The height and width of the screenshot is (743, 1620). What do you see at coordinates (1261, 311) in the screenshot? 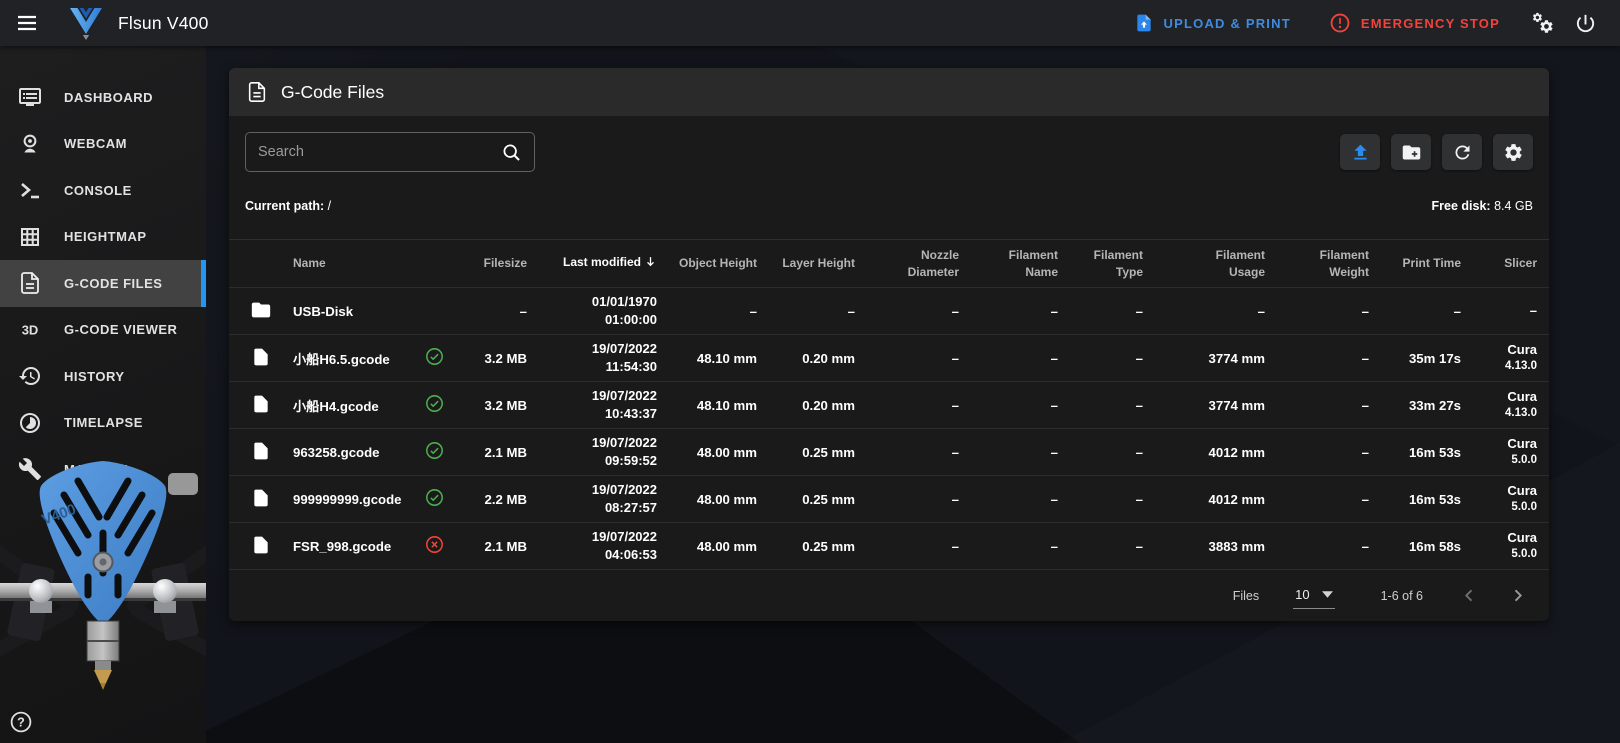
I see `filament-usage-cell: –` at bounding box center [1261, 311].